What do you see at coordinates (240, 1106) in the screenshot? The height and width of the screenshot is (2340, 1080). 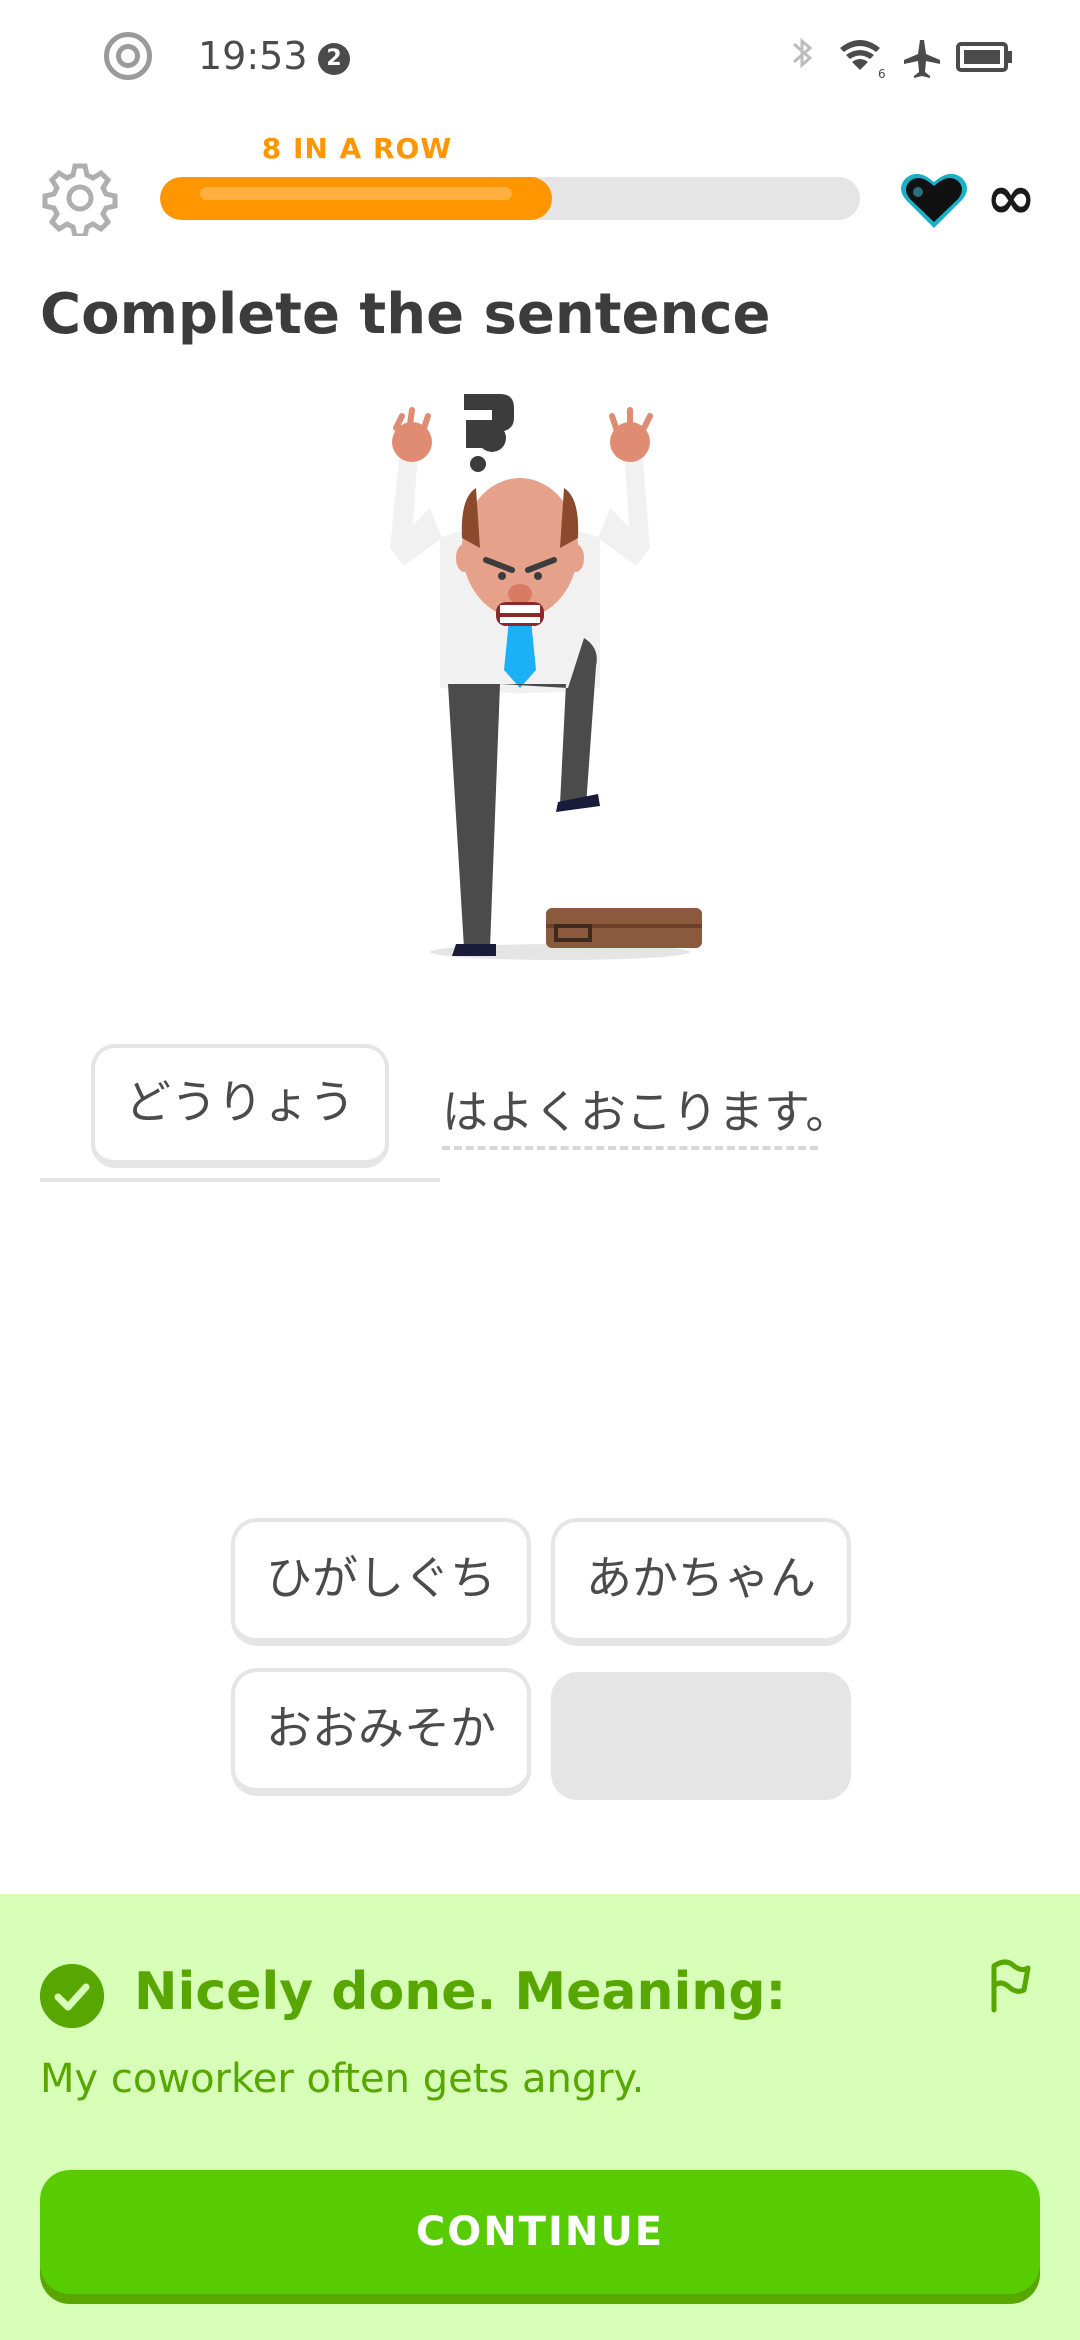 I see `chosen-word-chip: どうりょう` at bounding box center [240, 1106].